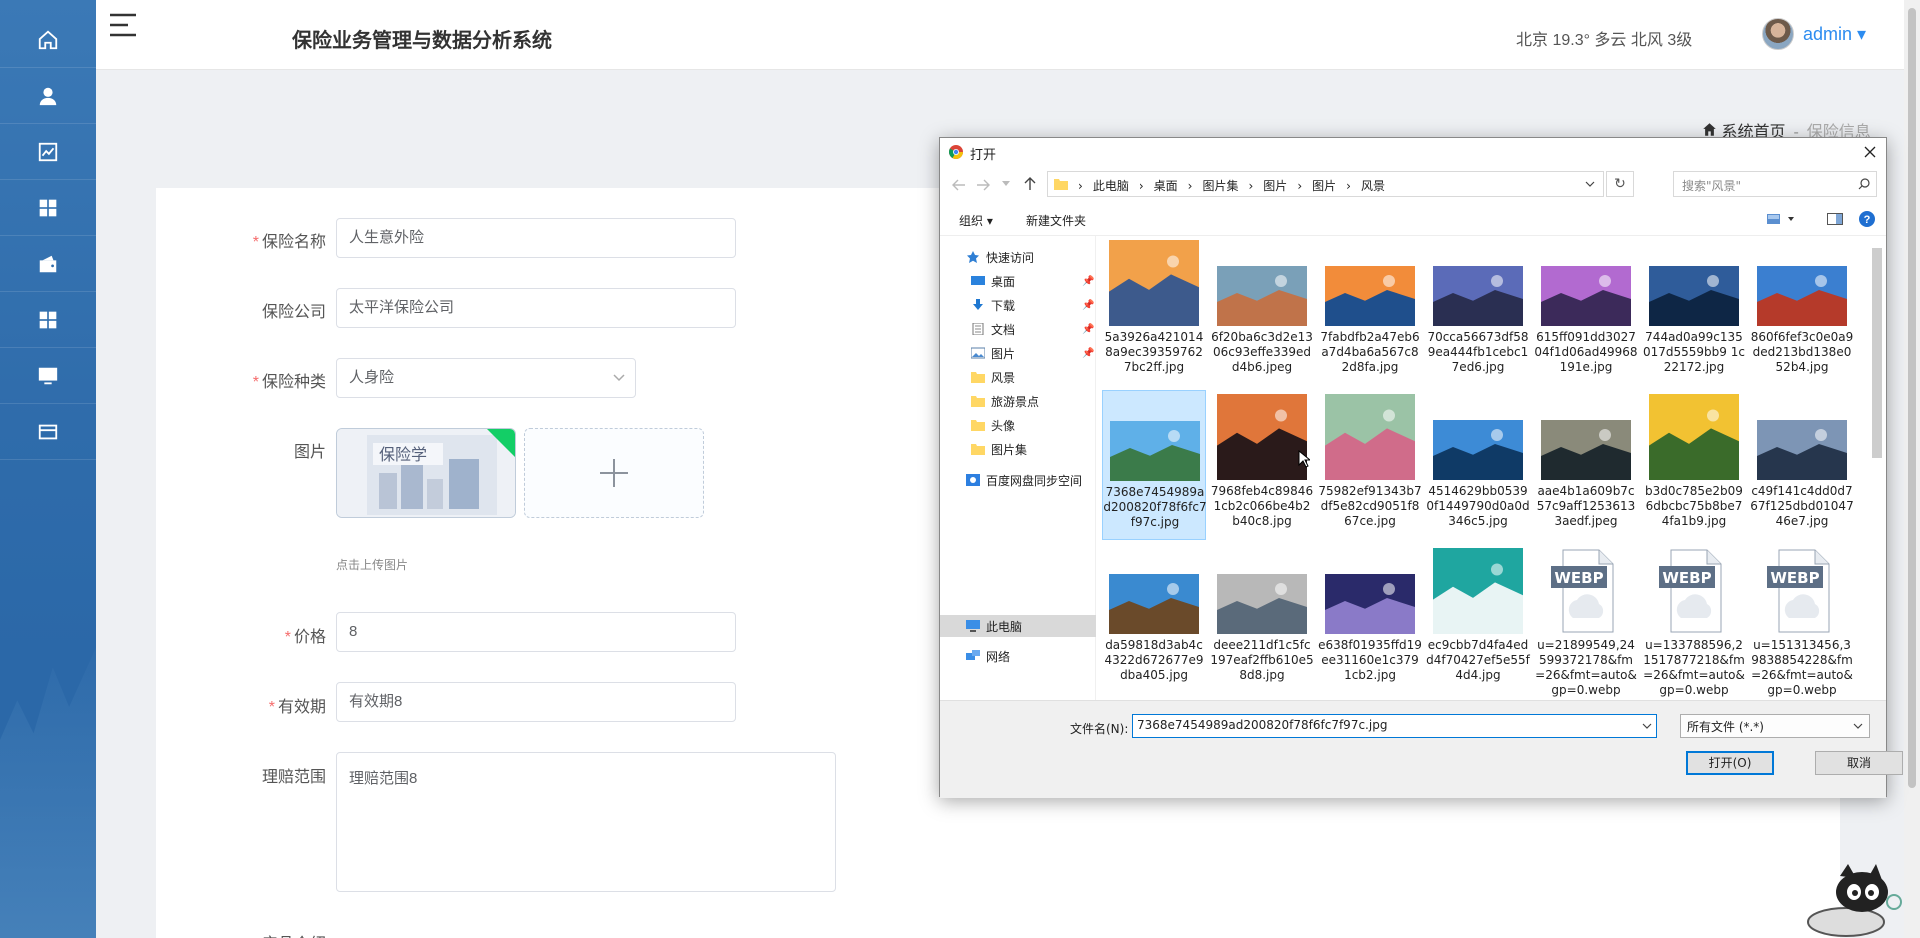 This screenshot has height=938, width=1920. Describe the element at coordinates (1370, 619) in the screenshot. I see `file-tile: e638f01935ffd19ee31160e1c3791cb2.jpg` at that location.